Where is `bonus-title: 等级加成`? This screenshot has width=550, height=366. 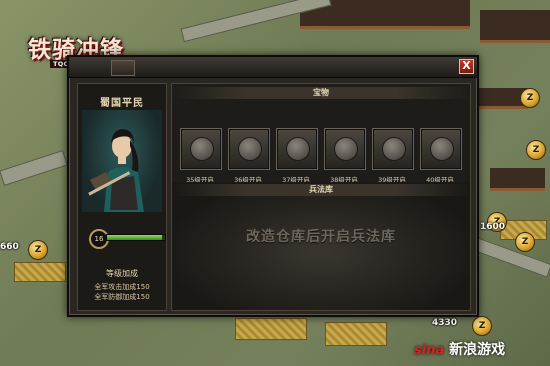 bonus-title: 等级加成 is located at coordinates (122, 273).